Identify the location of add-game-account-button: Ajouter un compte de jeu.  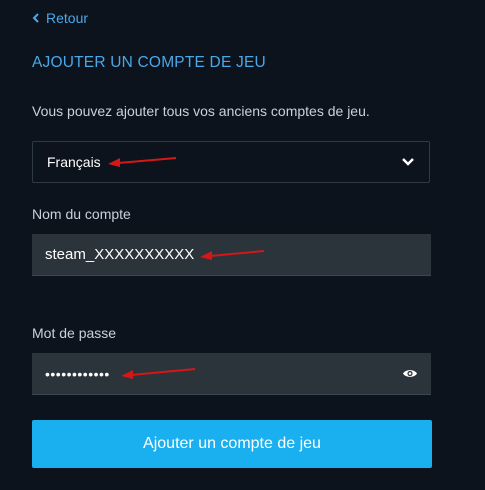
(232, 444).